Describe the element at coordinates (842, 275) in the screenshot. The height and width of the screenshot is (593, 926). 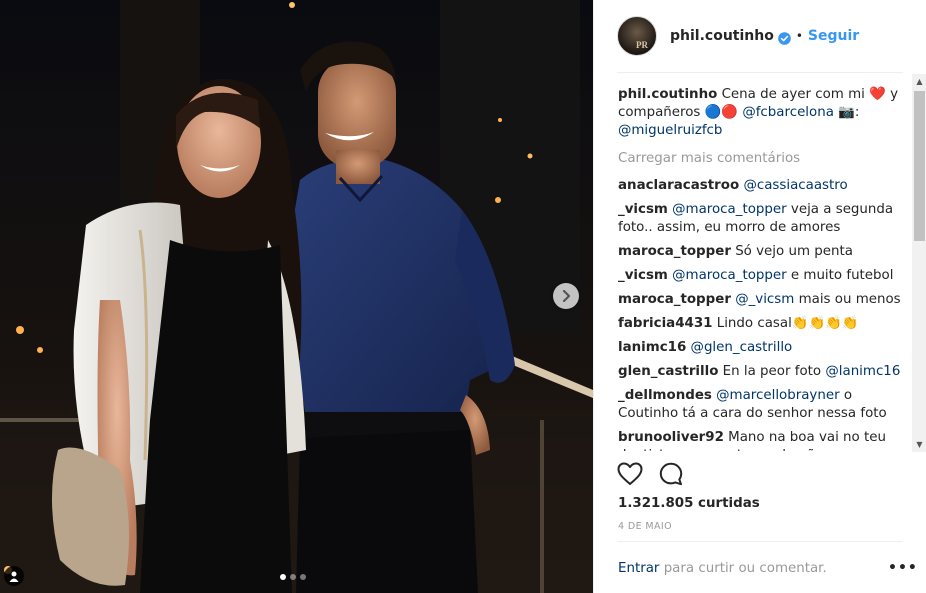
I see `comment-text: e muito futebol` at that location.